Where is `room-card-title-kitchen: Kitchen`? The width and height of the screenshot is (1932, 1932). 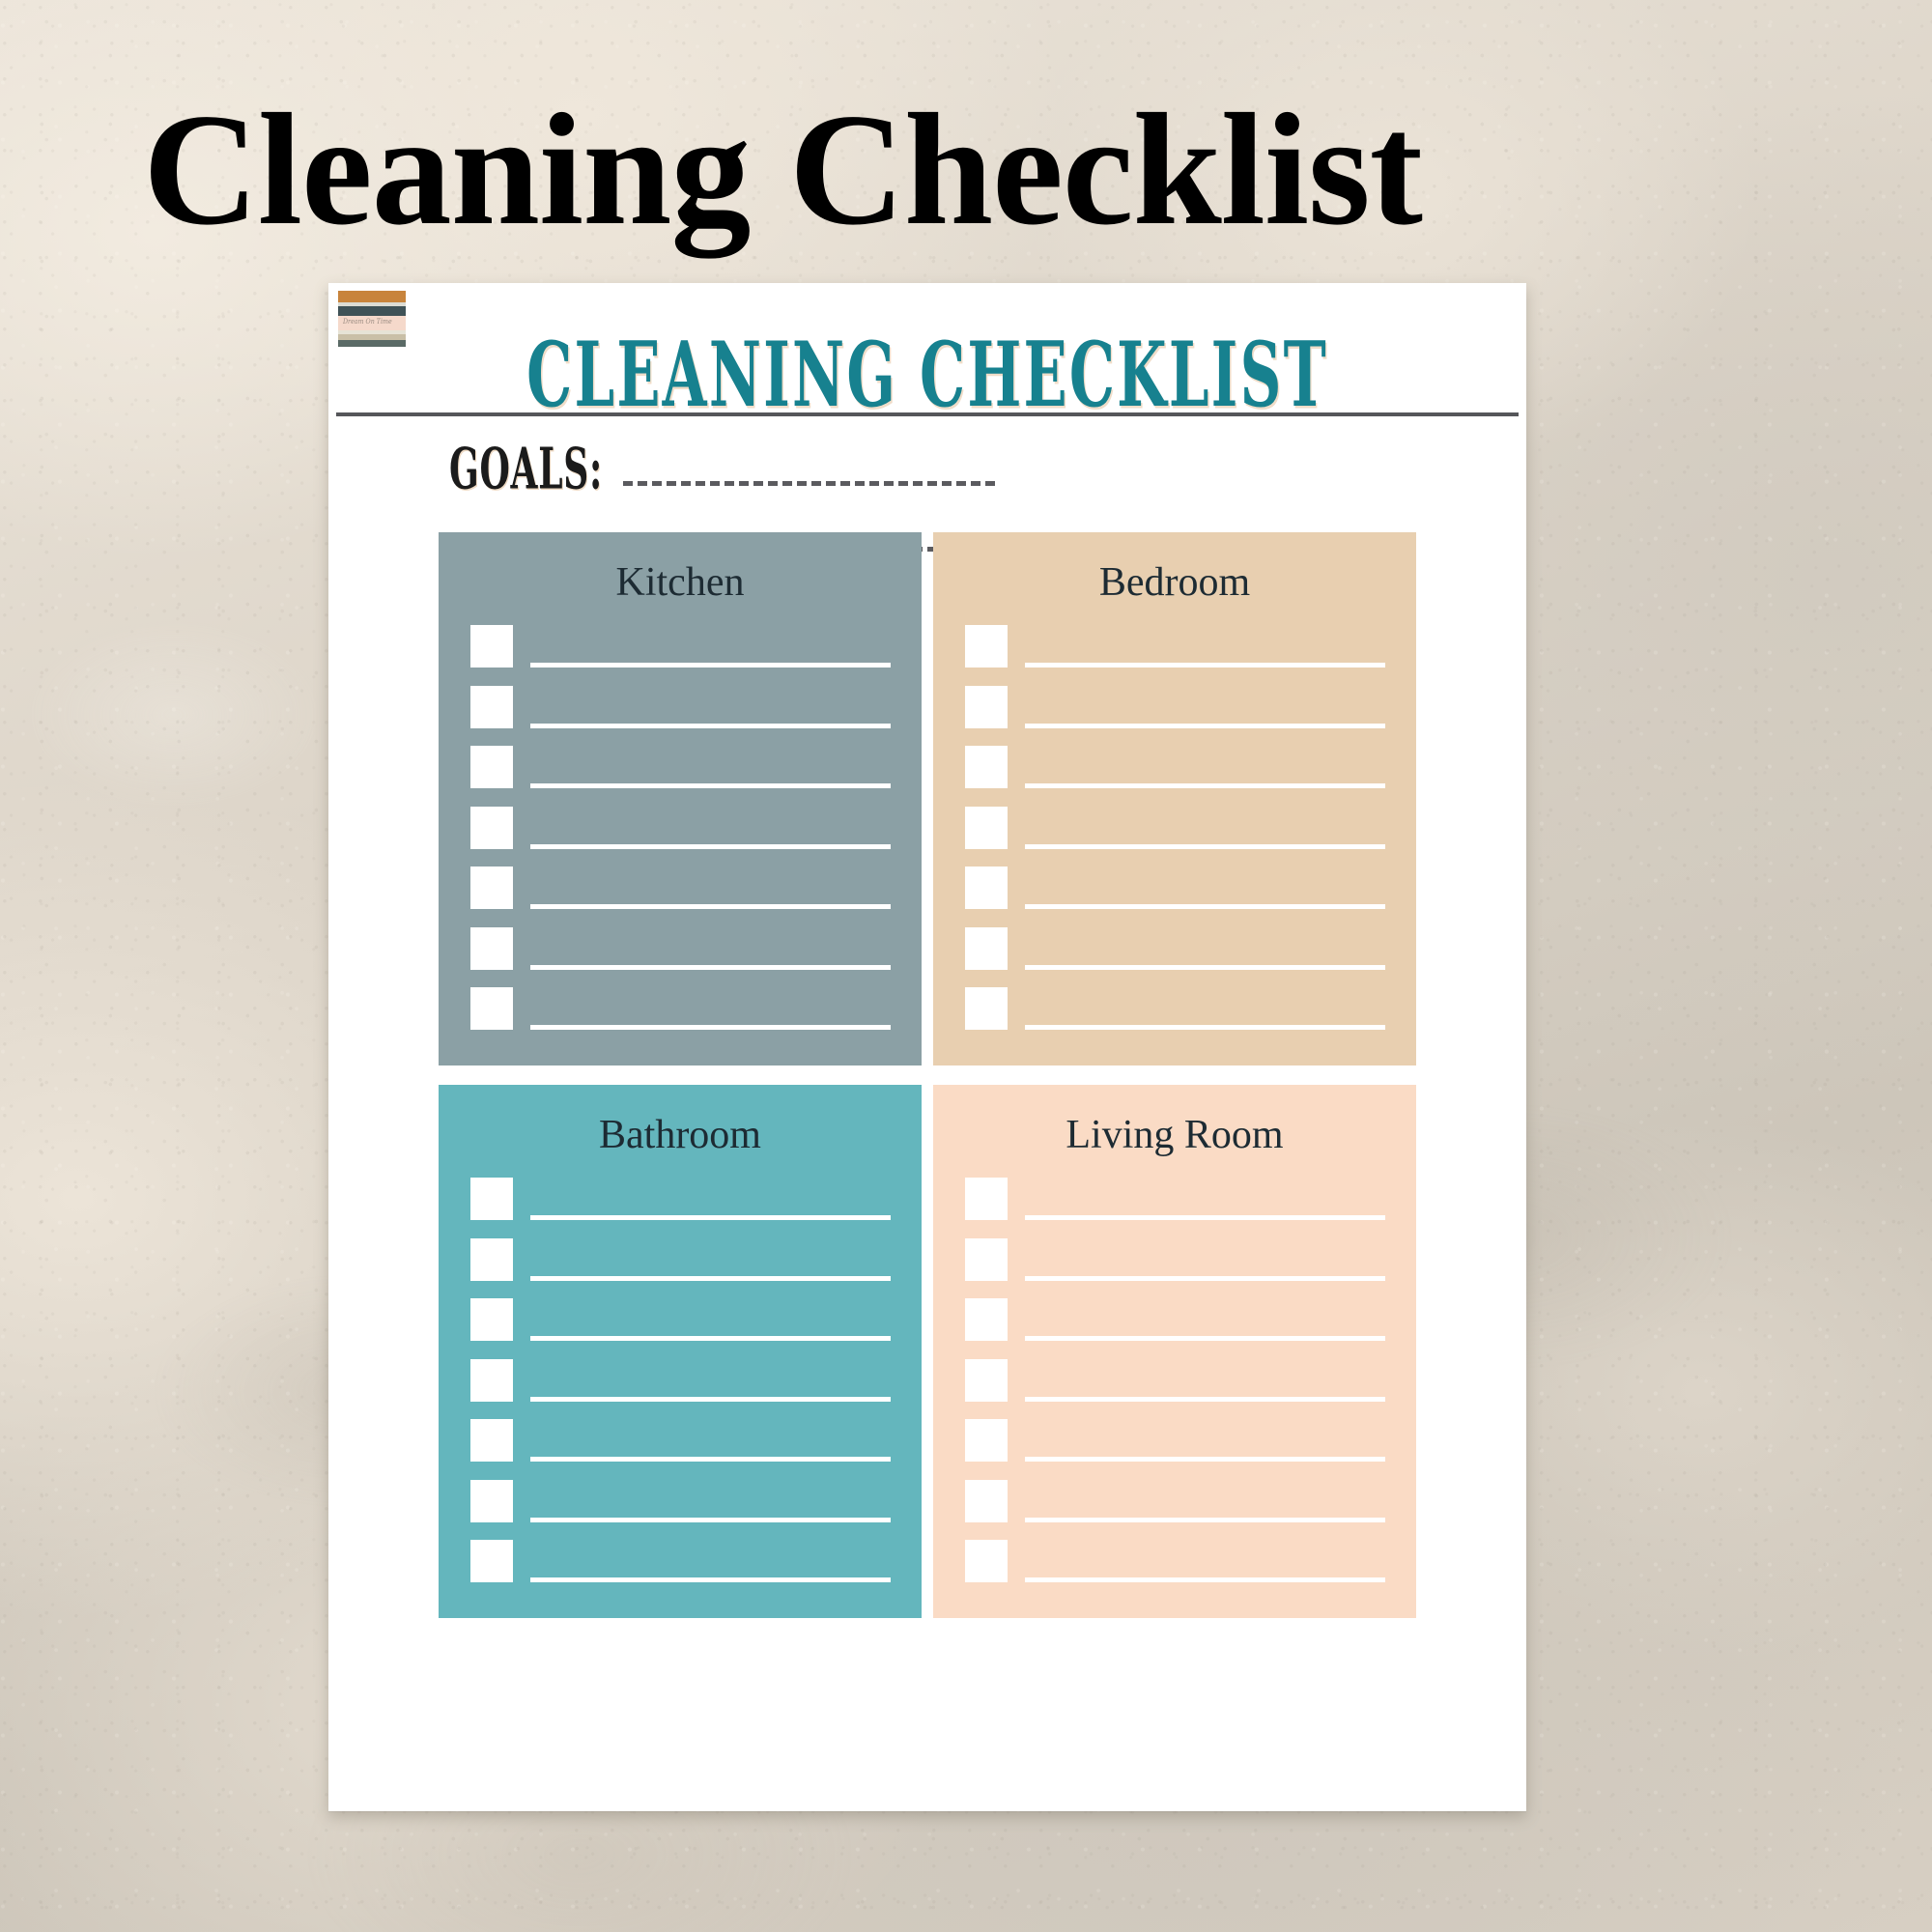 room-card-title-kitchen: Kitchen is located at coordinates (680, 582).